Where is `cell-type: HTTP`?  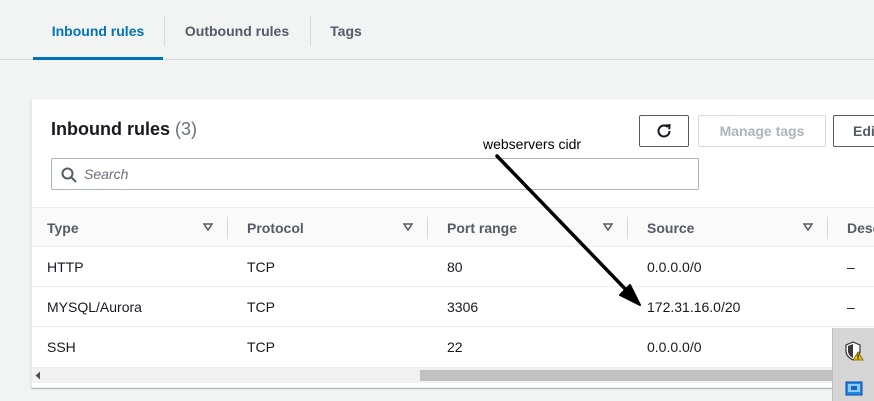
cell-type: HTTP is located at coordinates (65, 267).